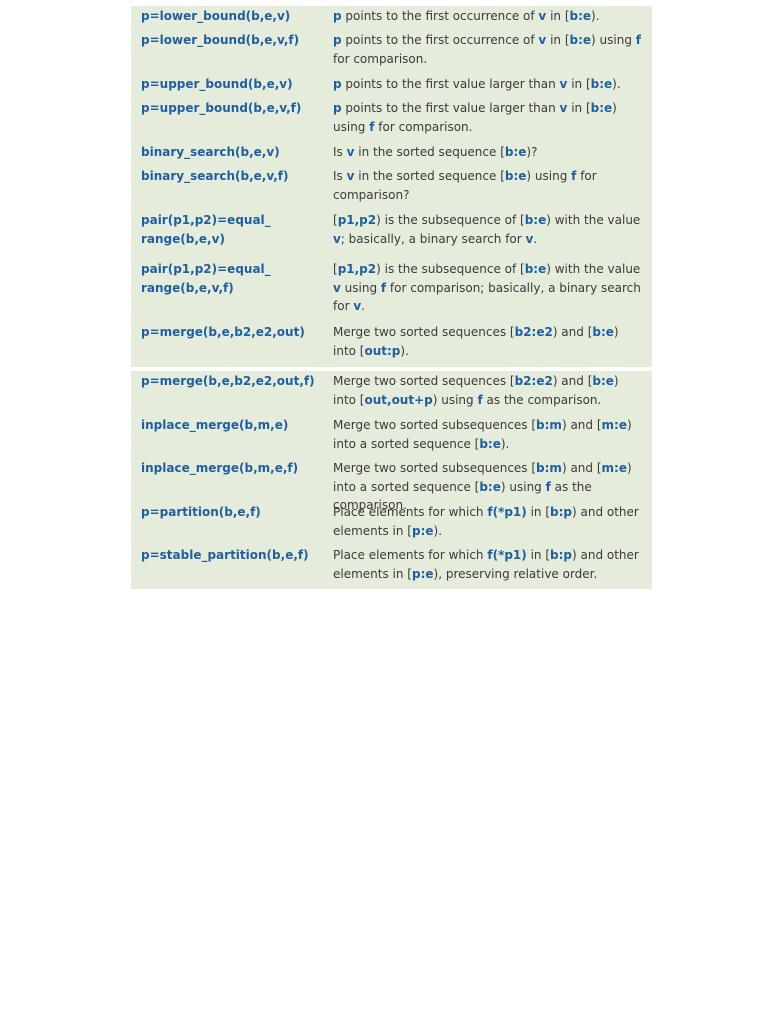 The image size is (782, 1012). Describe the element at coordinates (225, 555) in the screenshot. I see `function-signature: p=stable_partition(b,e,f)` at that location.